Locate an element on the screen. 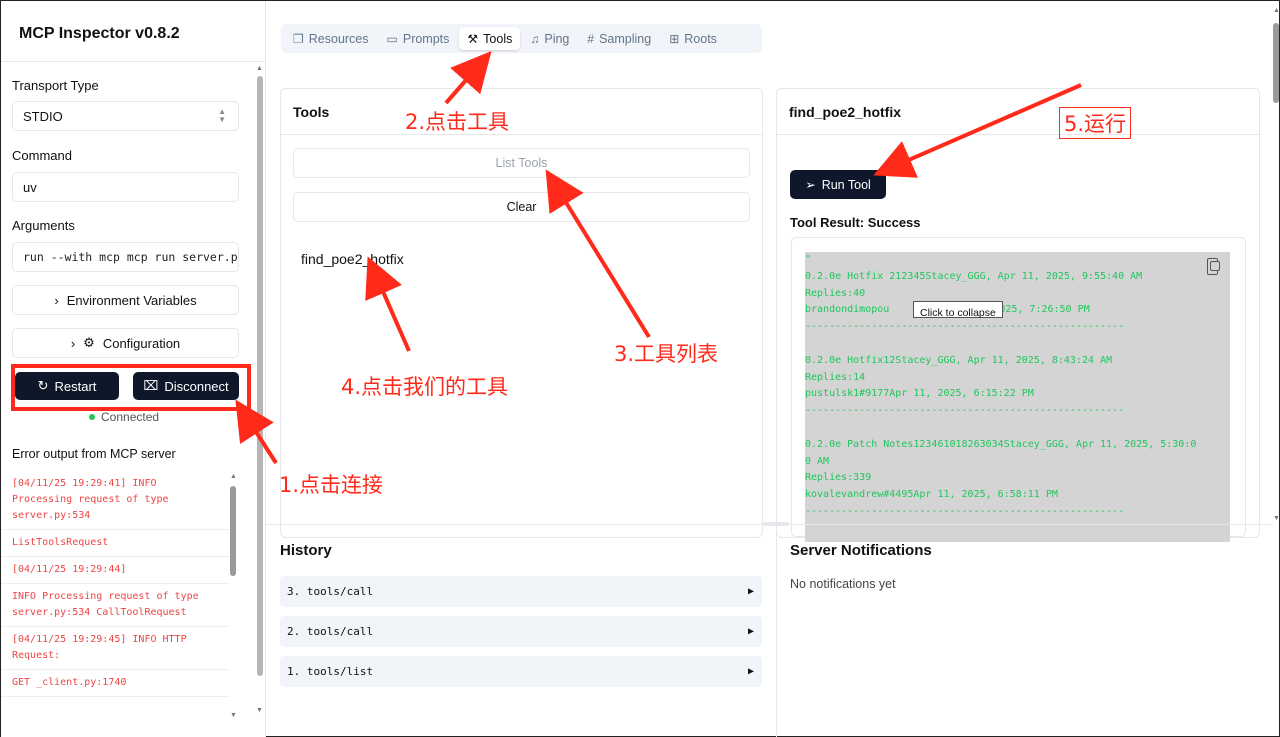  tree-icon: ⊞ is located at coordinates (674, 38).